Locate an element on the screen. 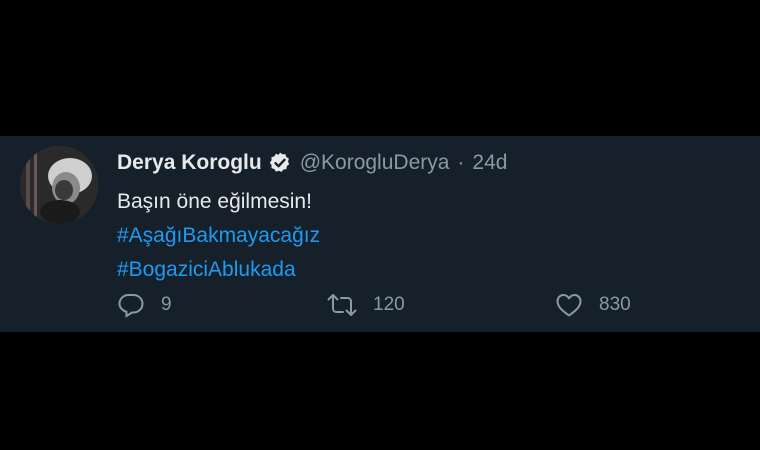 This screenshot has width=760, height=450. like-button: 830 is located at coordinates (593, 305).